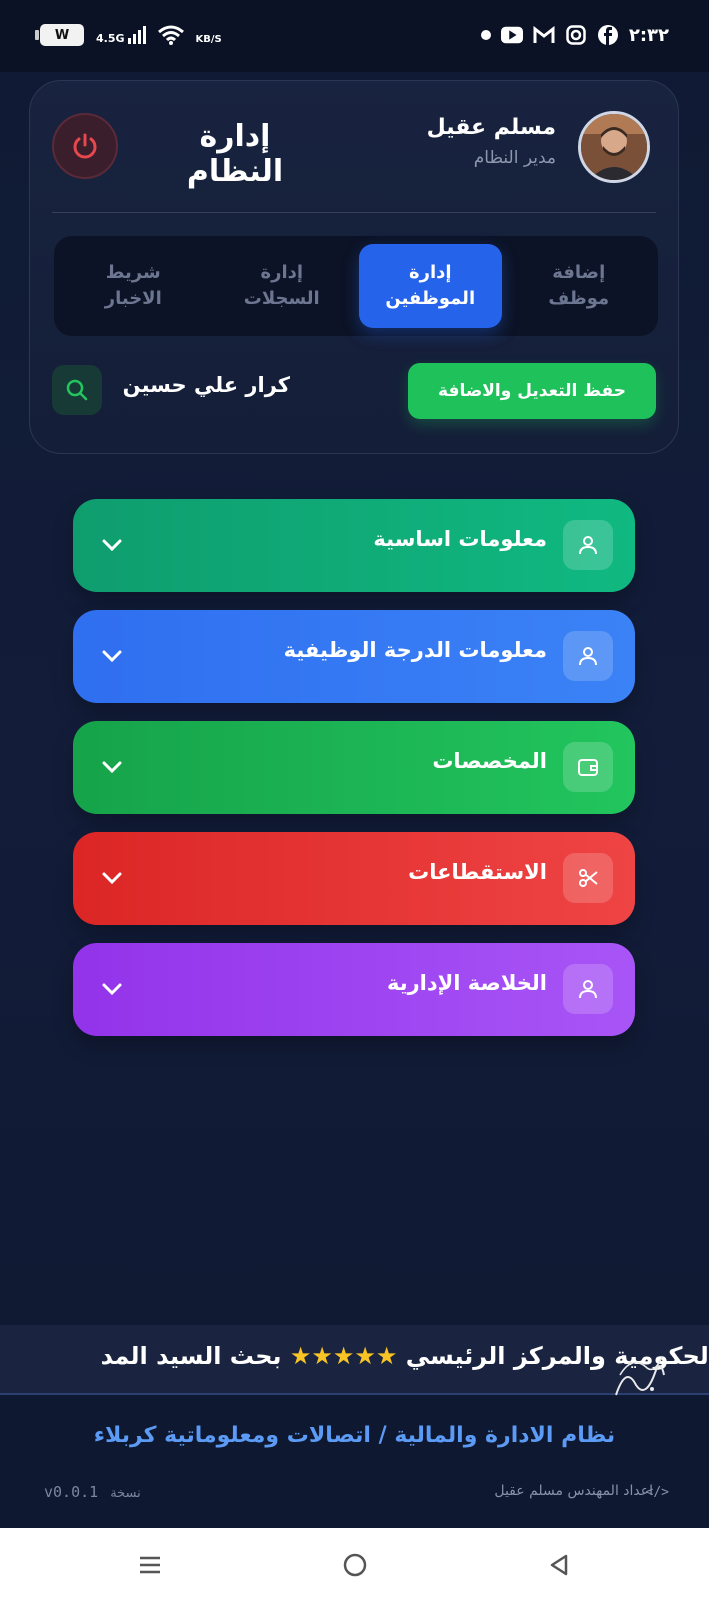  I want to click on back-triangle-icon, so click(559, 1565).